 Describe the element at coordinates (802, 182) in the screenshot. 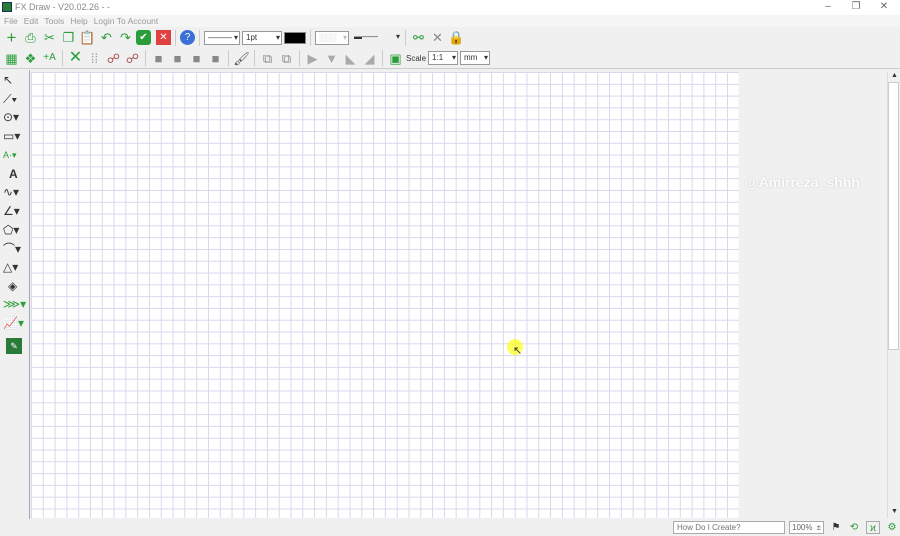

I see `watermark: @Amirreza_shhh` at that location.